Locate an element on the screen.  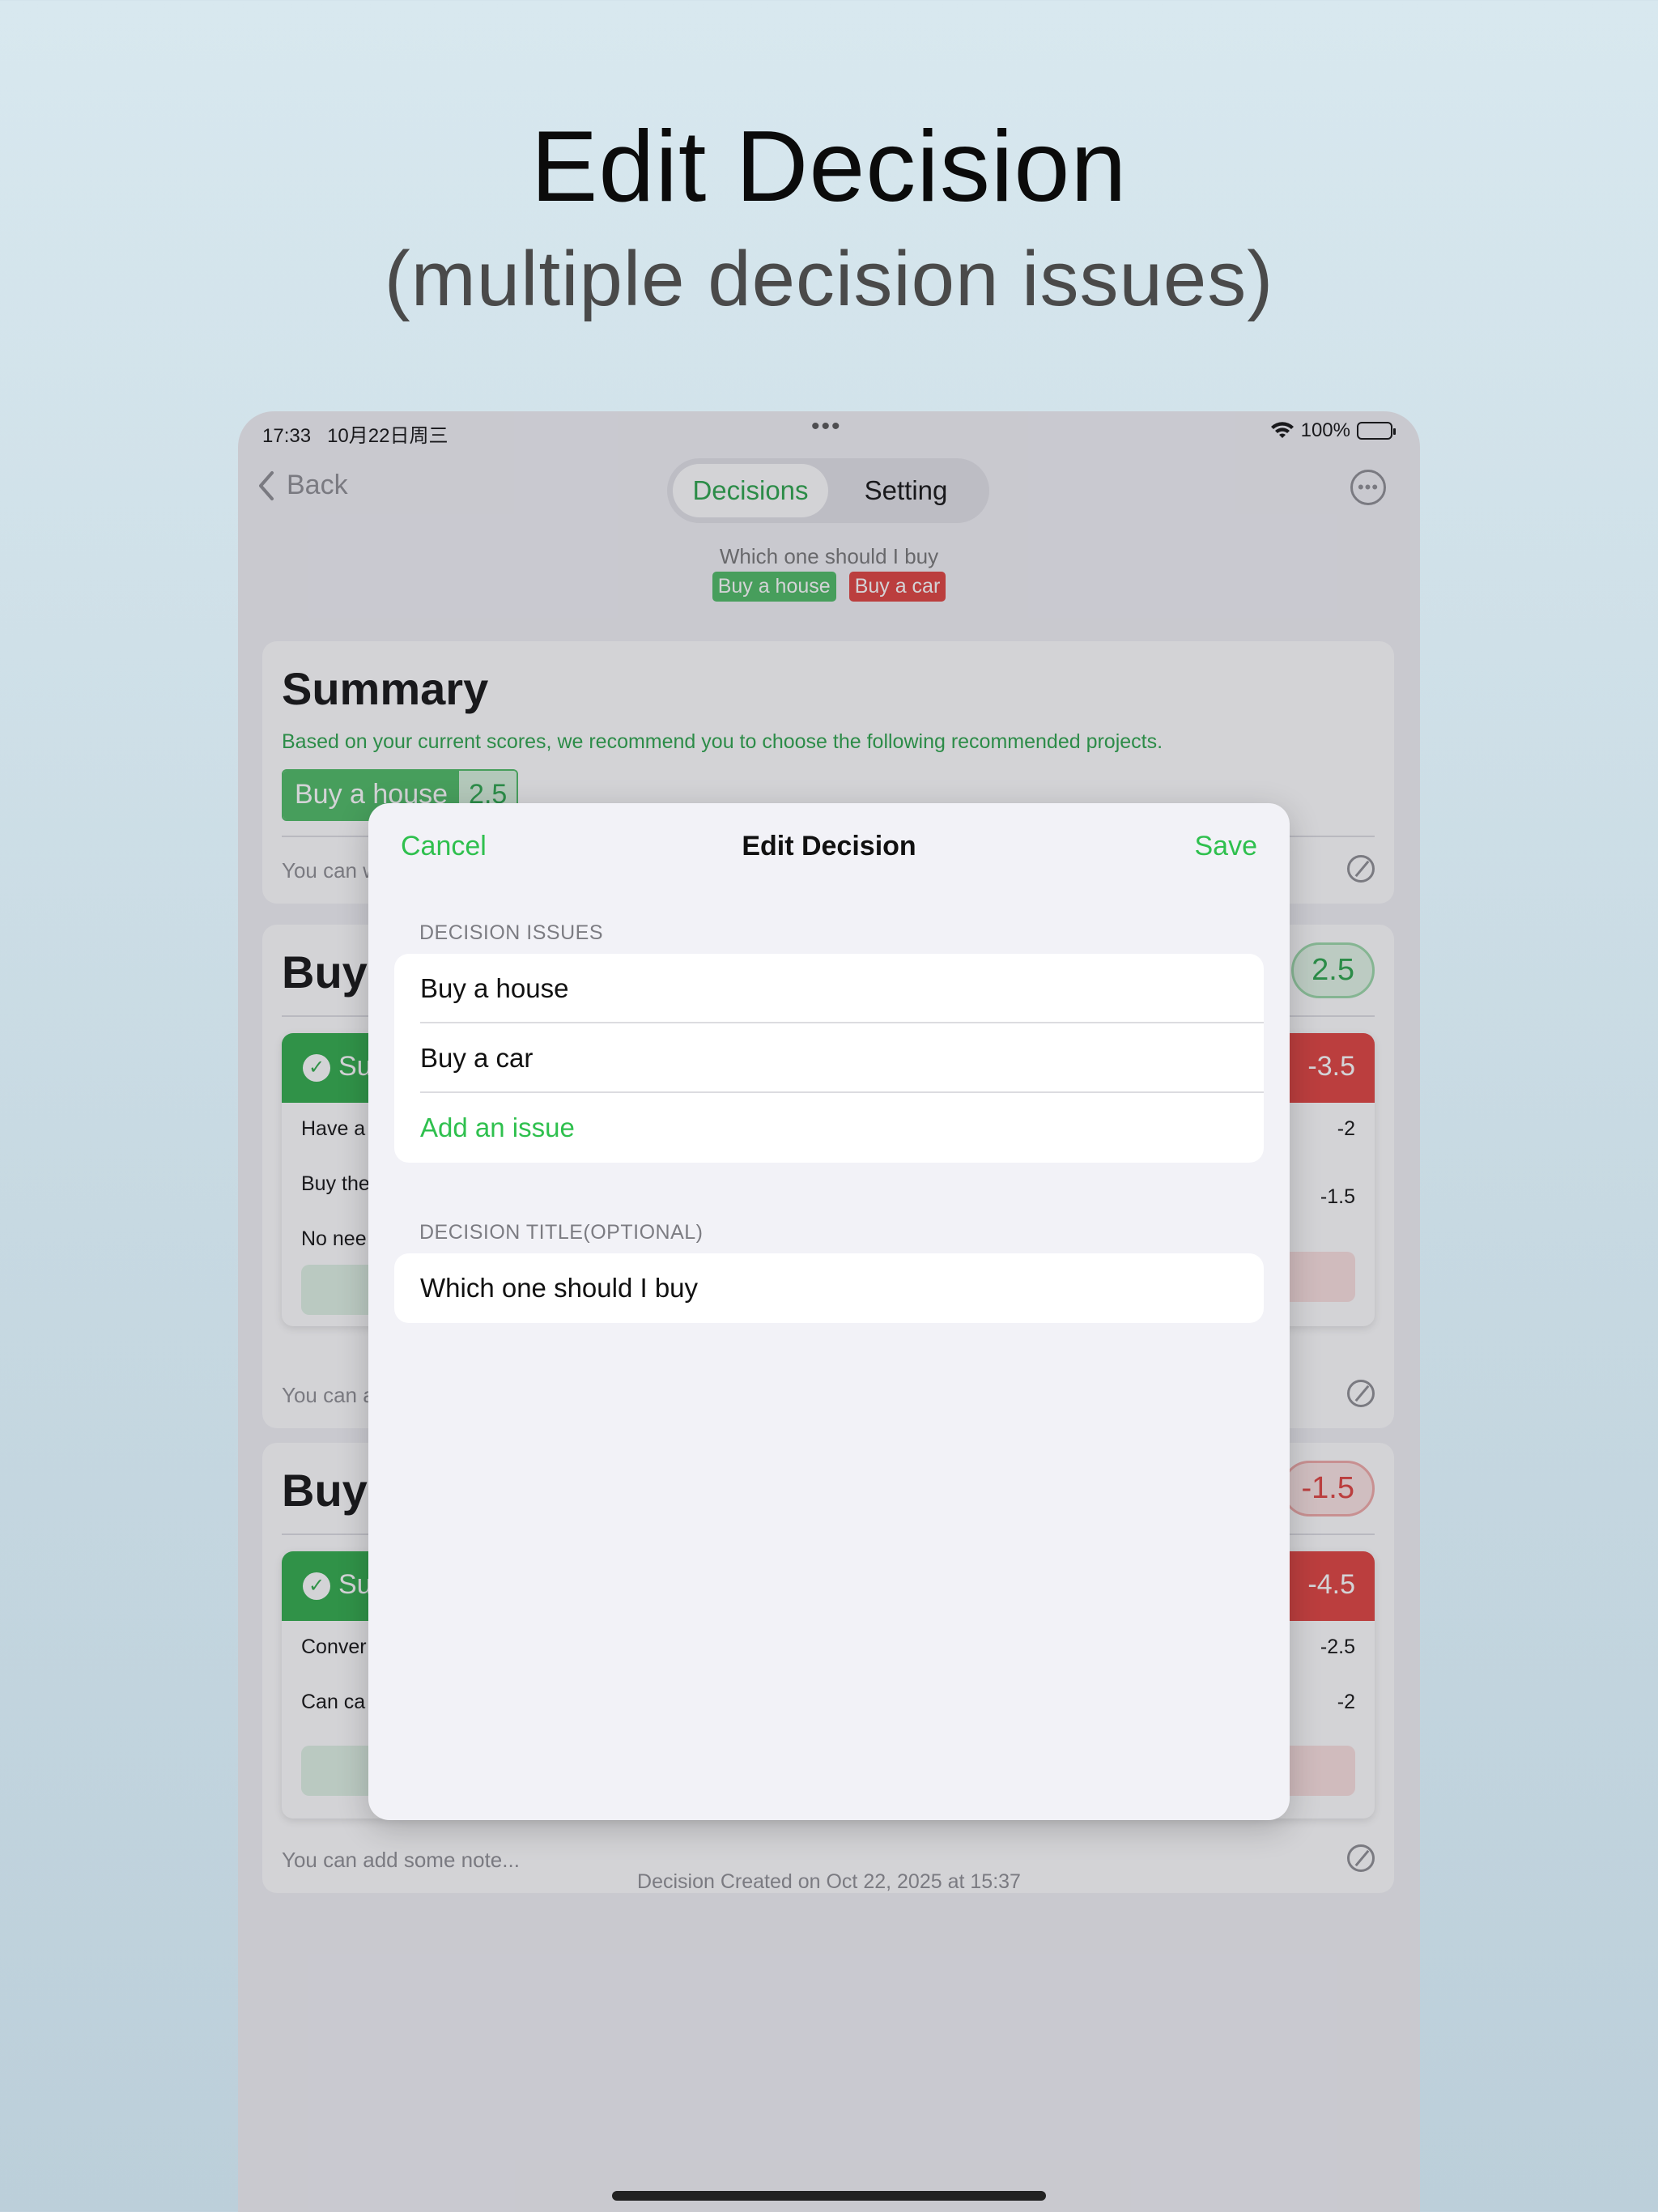
issue-field: Buy a car is located at coordinates (829, 1058).